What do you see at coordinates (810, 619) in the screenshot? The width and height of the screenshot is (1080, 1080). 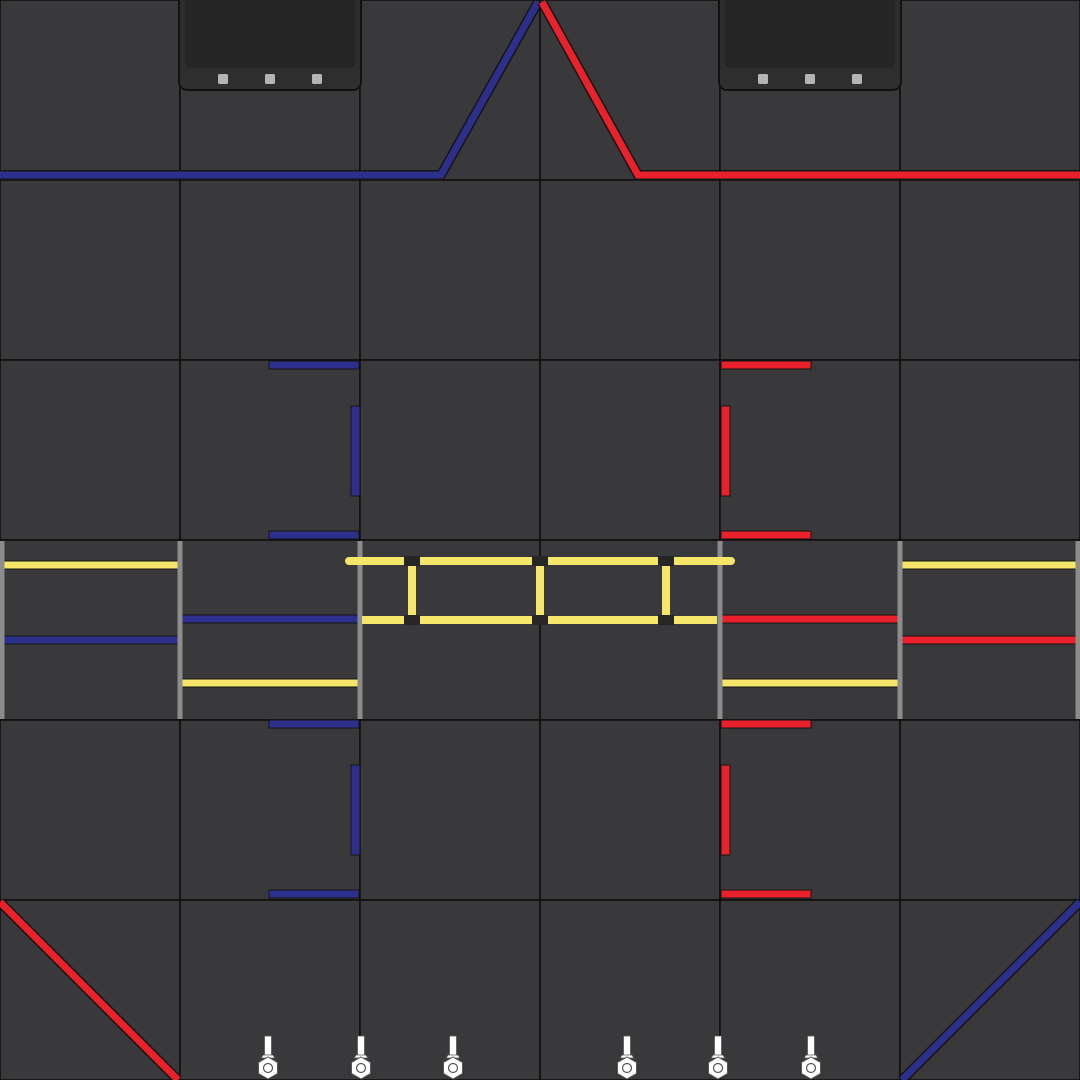 I see `right-inner-red-lane` at bounding box center [810, 619].